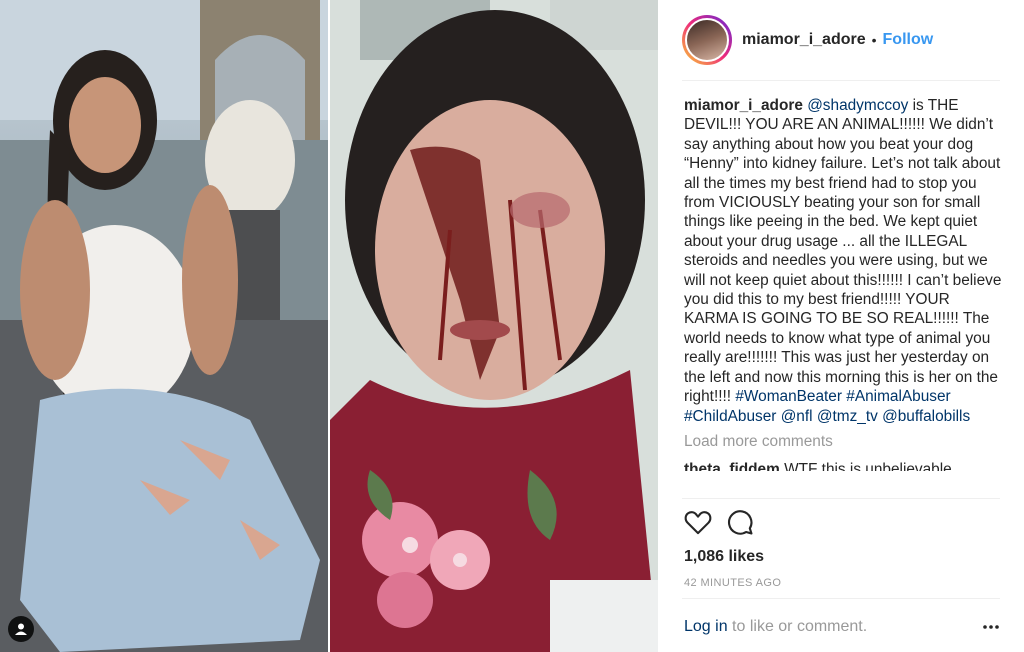 The height and width of the screenshot is (652, 1024). What do you see at coordinates (706, 626) in the screenshot?
I see `login-link: Log in` at bounding box center [706, 626].